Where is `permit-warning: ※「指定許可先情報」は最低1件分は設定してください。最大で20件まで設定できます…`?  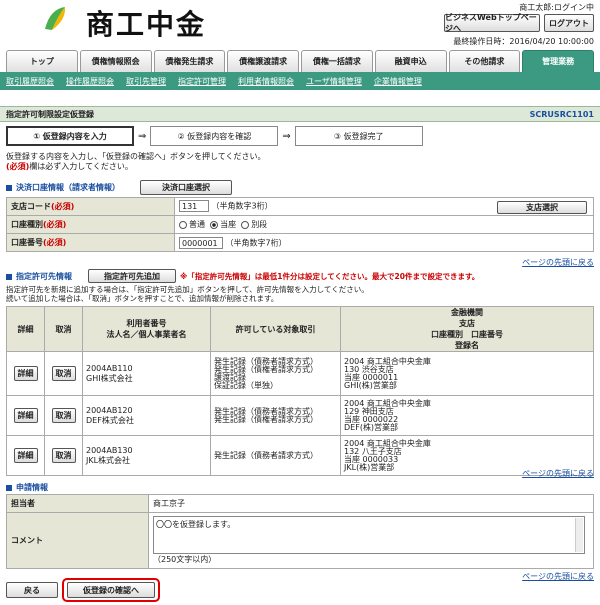 permit-warning: ※「指定許可先情報」は最低1件分は設定してください。最大で20件まで設定できます… is located at coordinates (330, 276).